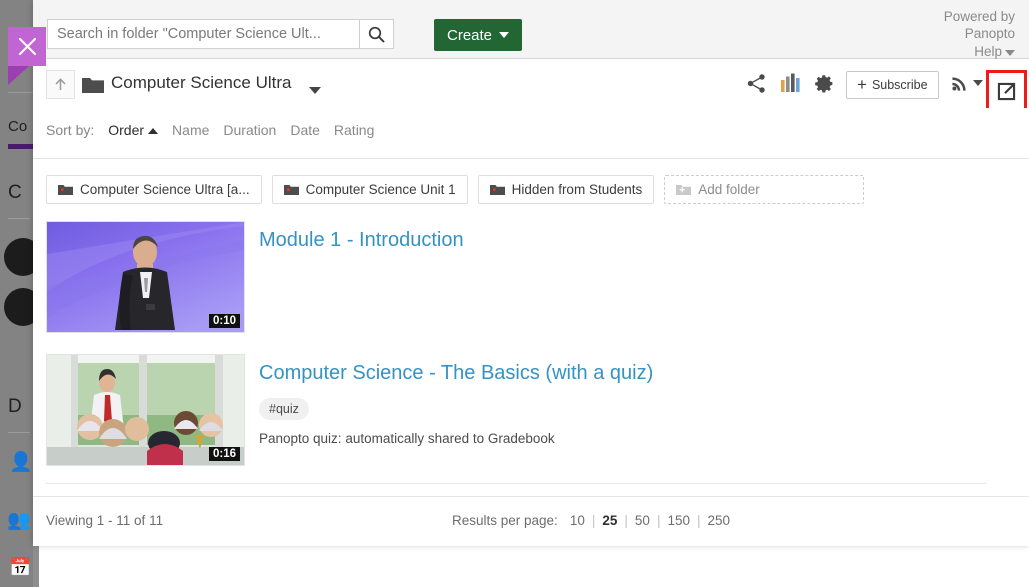 Image resolution: width=1029 pixels, height=587 pixels. Describe the element at coordinates (609, 520) in the screenshot. I see `results-per-page-25: 25` at that location.